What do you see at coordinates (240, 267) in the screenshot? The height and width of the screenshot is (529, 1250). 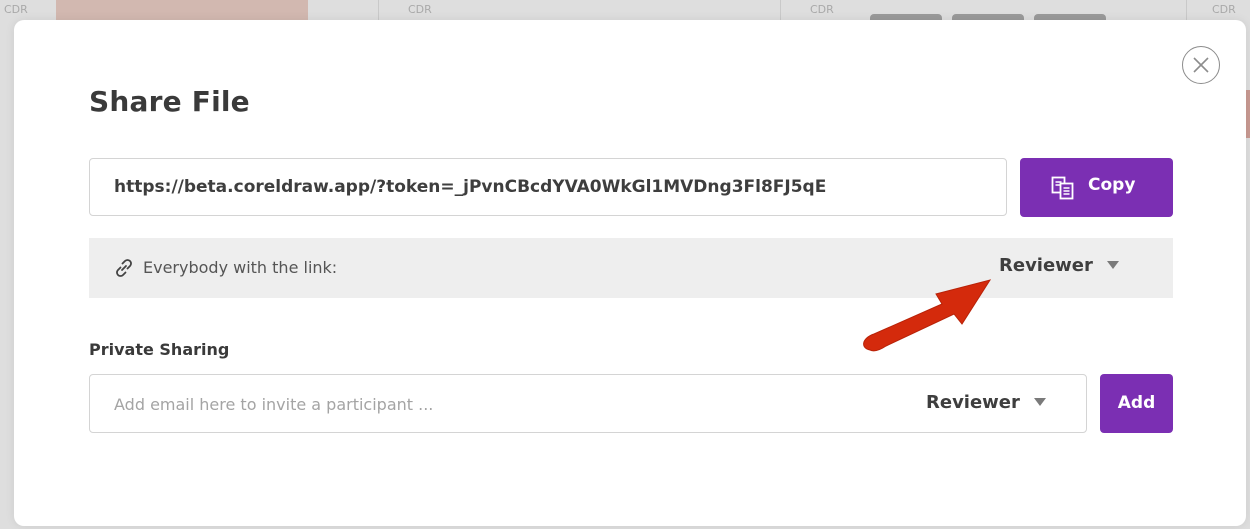 I see `link-permission-label: Everybody with the link:` at bounding box center [240, 267].